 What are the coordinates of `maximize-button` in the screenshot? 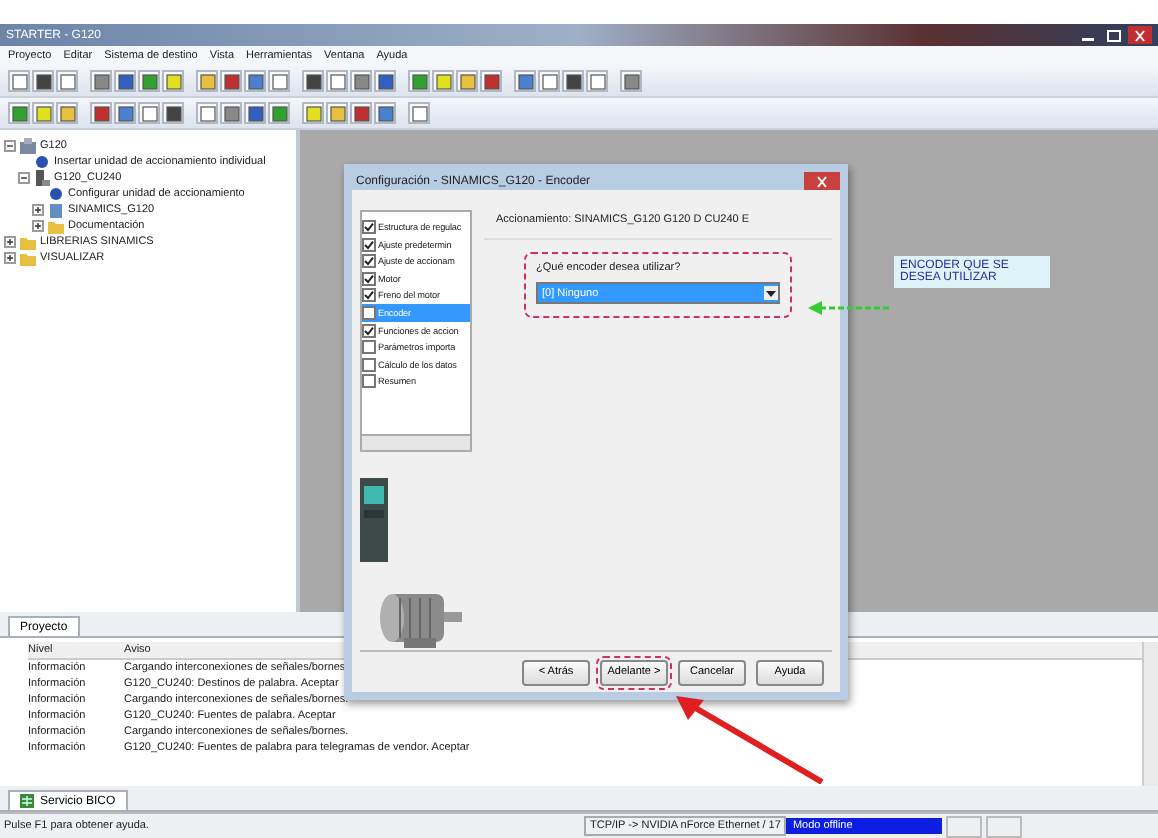 It's located at (1114, 35).